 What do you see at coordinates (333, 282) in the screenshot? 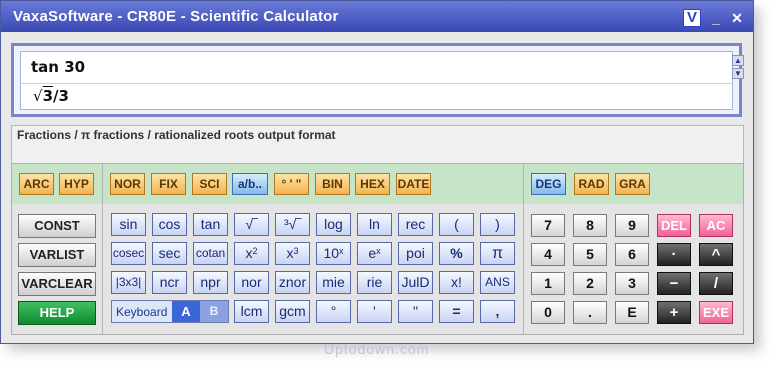
I see `mie-key: mie` at bounding box center [333, 282].